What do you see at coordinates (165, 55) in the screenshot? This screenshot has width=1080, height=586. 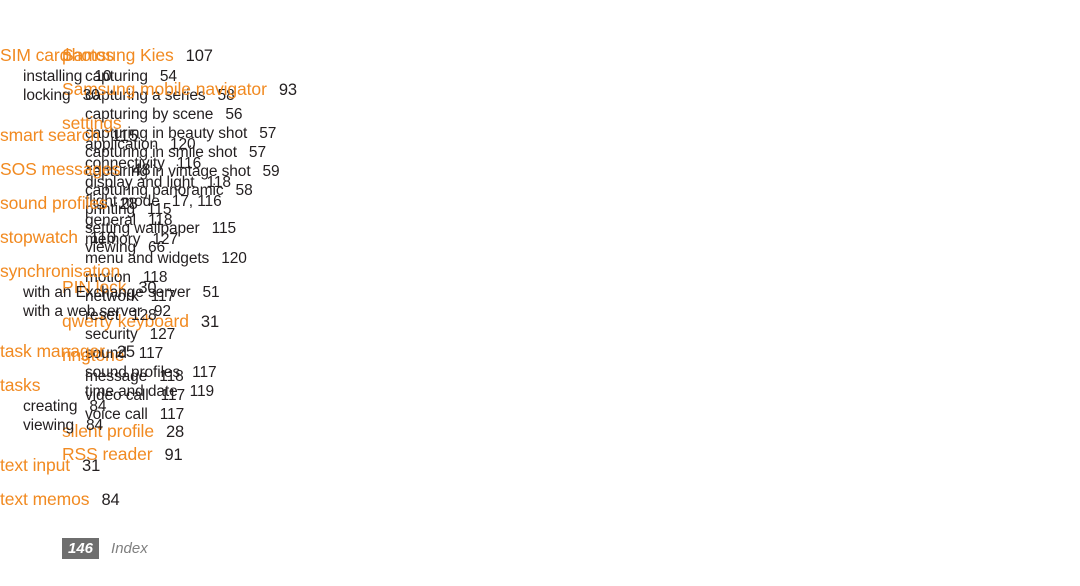 I see `index-heading: SIM card` at bounding box center [165, 55].